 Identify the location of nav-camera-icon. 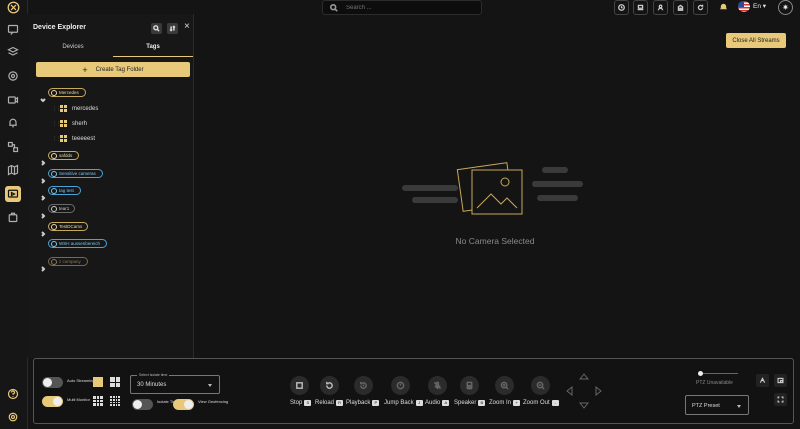
(13, 100).